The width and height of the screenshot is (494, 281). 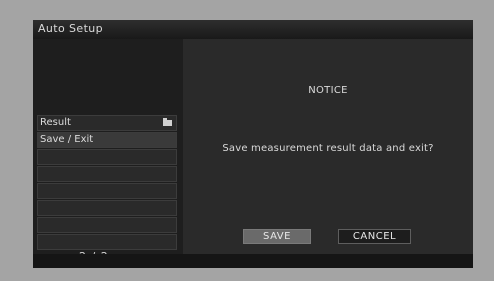 What do you see at coordinates (328, 90) in the screenshot?
I see `dialog-title: NOTICE` at bounding box center [328, 90].